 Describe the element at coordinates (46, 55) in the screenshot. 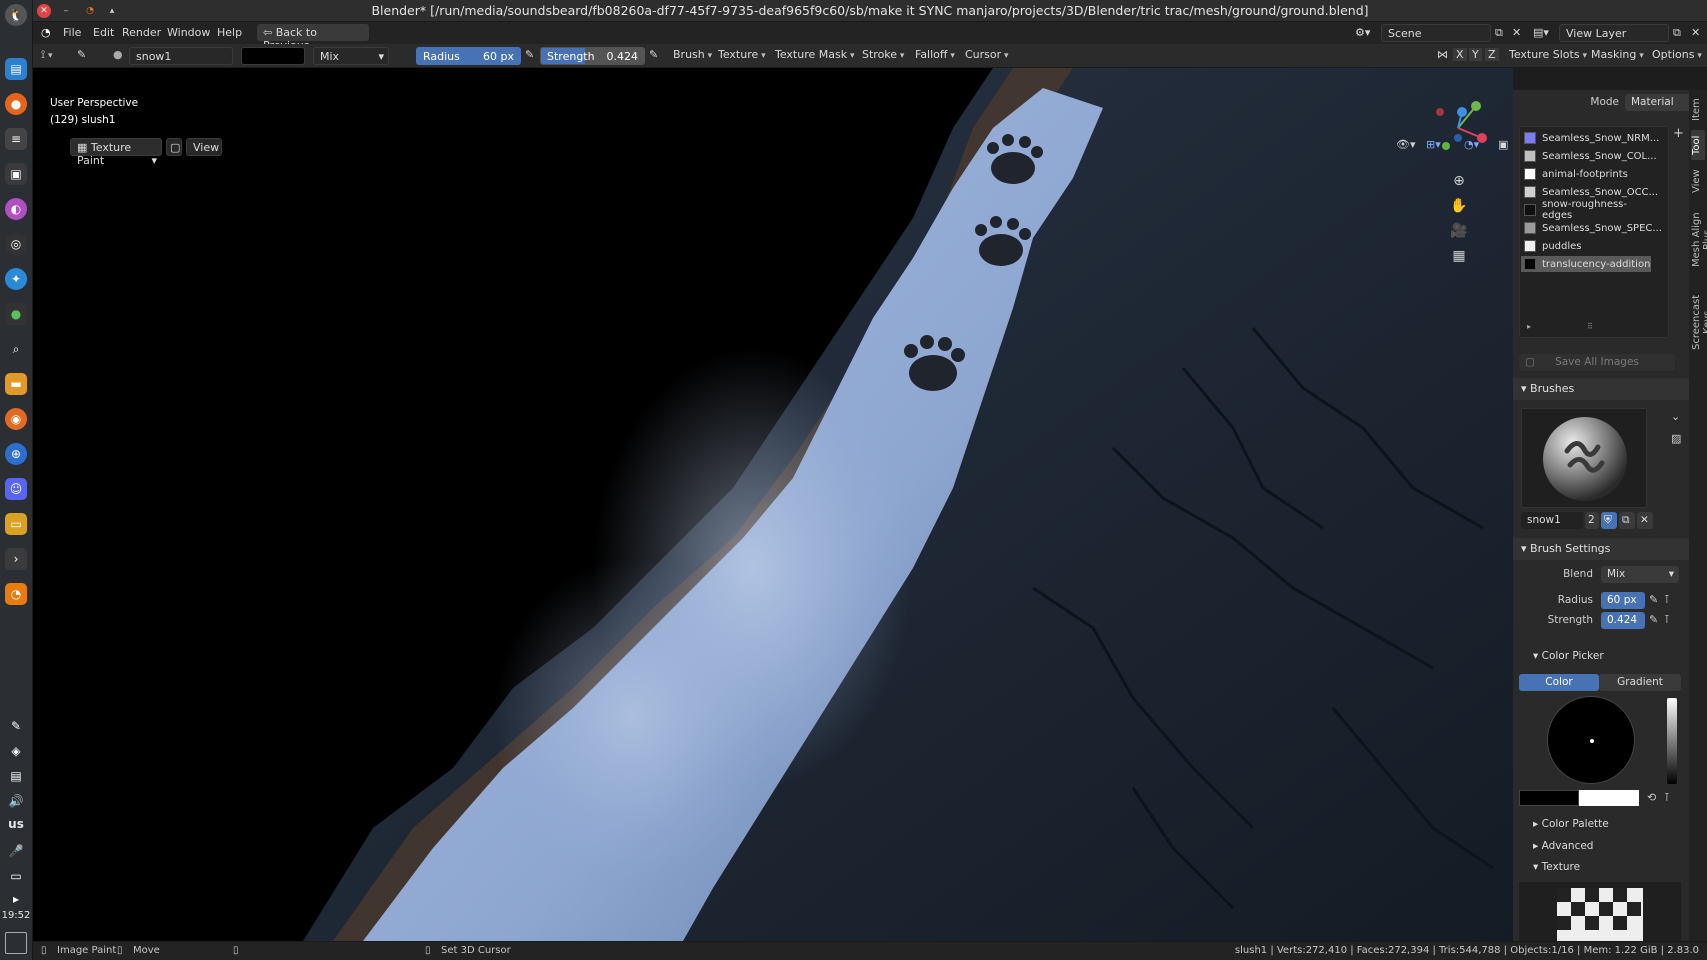

I see `tool-icon: ⟟` at that location.